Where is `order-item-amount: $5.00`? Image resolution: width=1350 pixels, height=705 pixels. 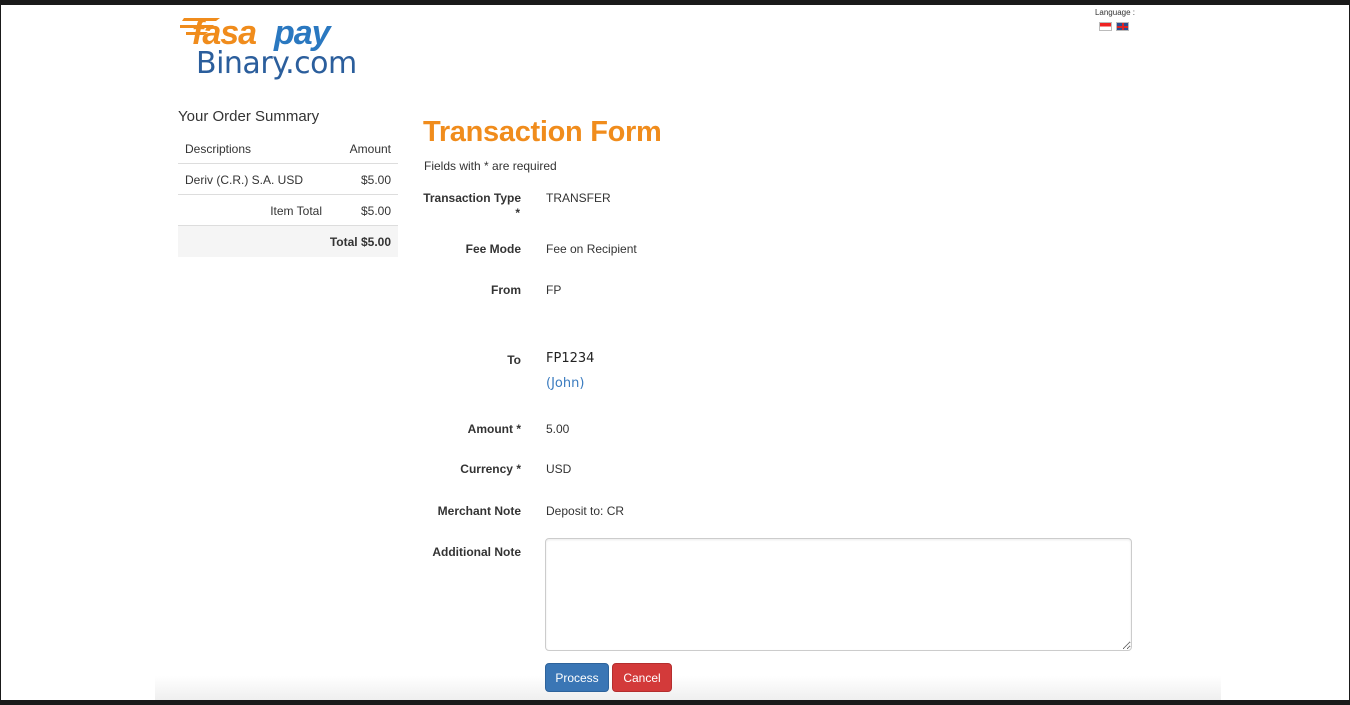
order-item-amount: $5.00 is located at coordinates (375, 180).